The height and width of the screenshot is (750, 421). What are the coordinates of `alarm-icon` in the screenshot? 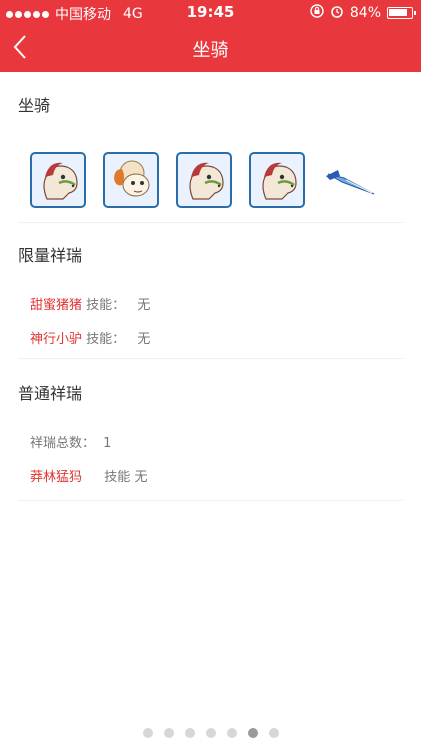 It's located at (337, 13).